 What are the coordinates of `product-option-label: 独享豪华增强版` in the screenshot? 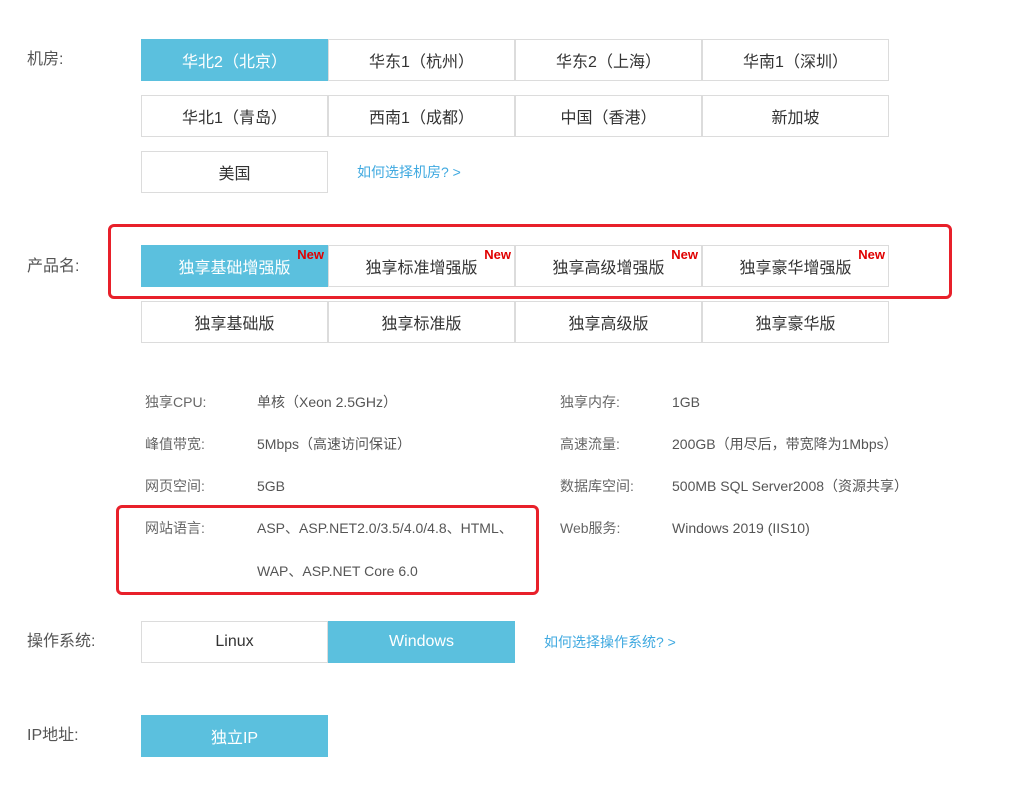 It's located at (795, 268).